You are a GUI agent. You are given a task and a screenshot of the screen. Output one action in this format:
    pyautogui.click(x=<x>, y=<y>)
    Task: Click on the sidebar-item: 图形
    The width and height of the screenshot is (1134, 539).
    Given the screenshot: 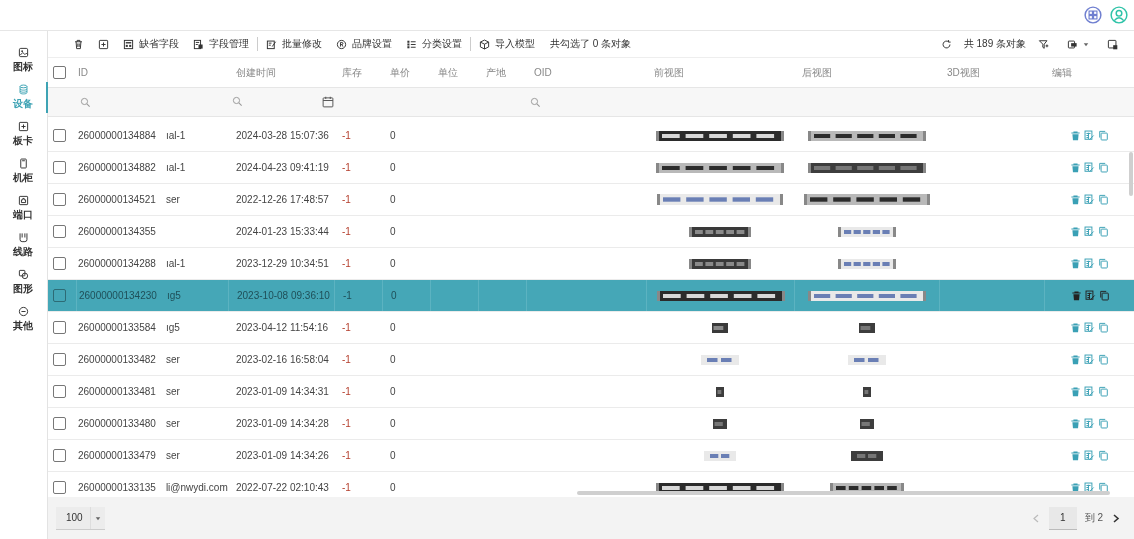 What is the action you would take?
    pyautogui.click(x=24, y=282)
    